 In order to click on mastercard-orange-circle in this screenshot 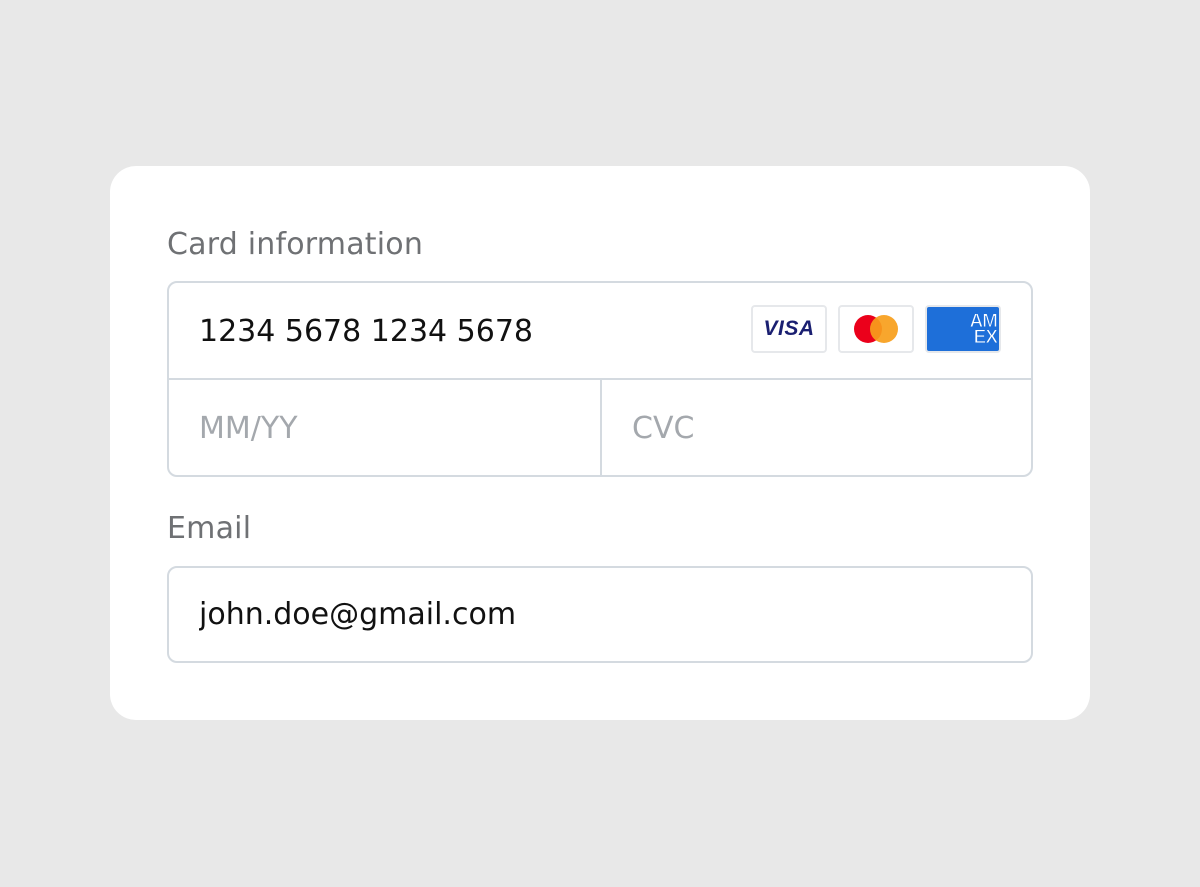, I will do `click(884, 329)`.